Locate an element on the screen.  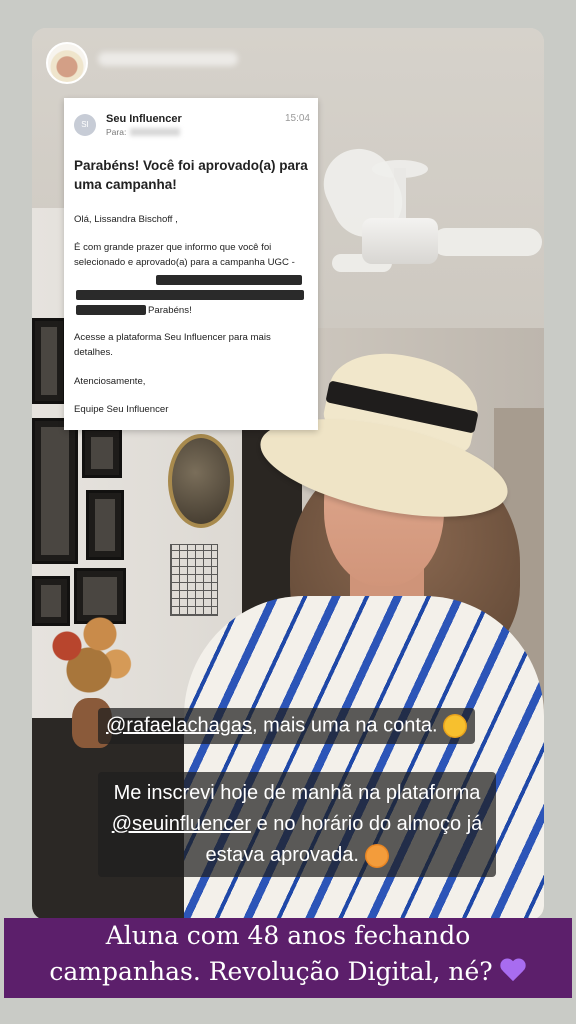
round-mirror is located at coordinates (201, 481).